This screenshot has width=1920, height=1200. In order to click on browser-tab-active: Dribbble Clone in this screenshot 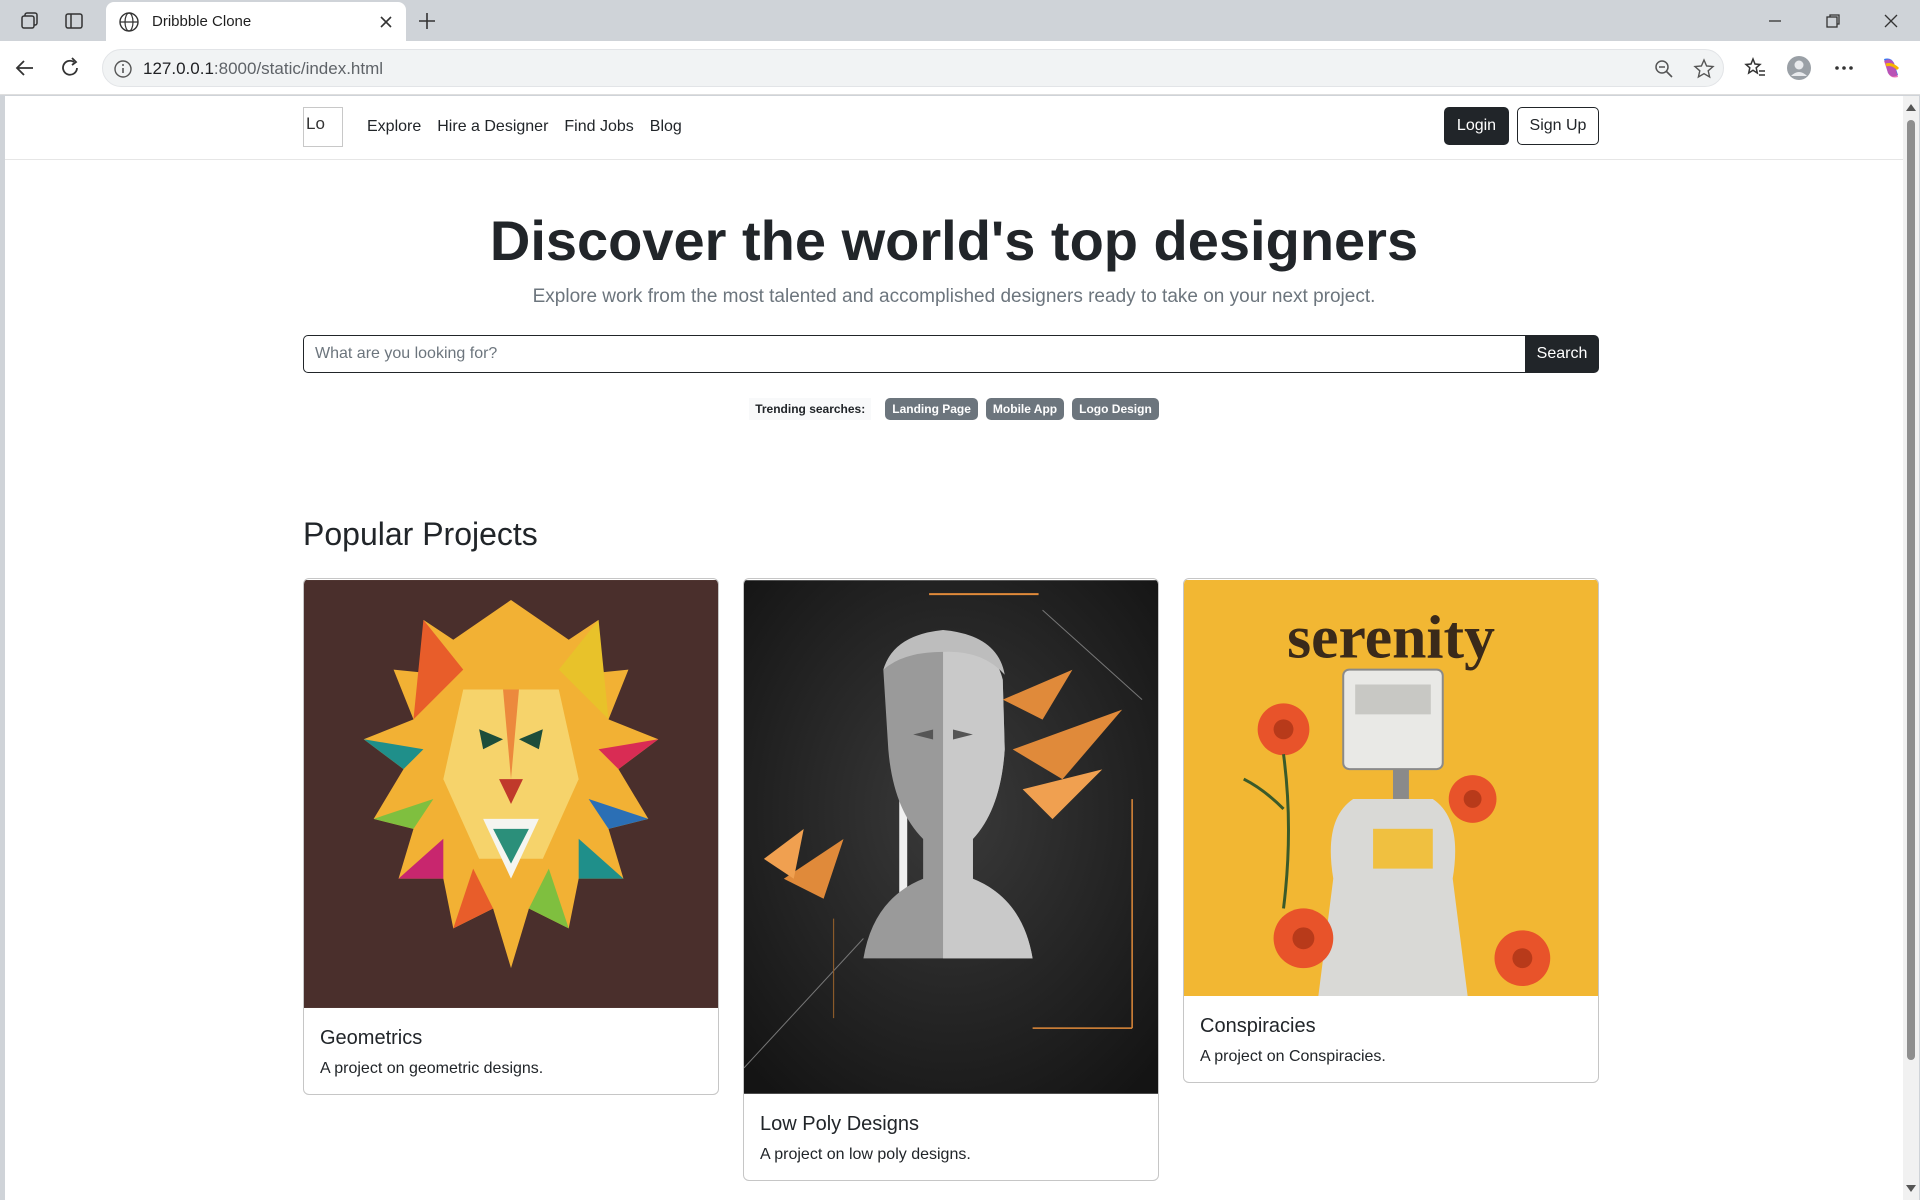, I will do `click(256, 21)`.